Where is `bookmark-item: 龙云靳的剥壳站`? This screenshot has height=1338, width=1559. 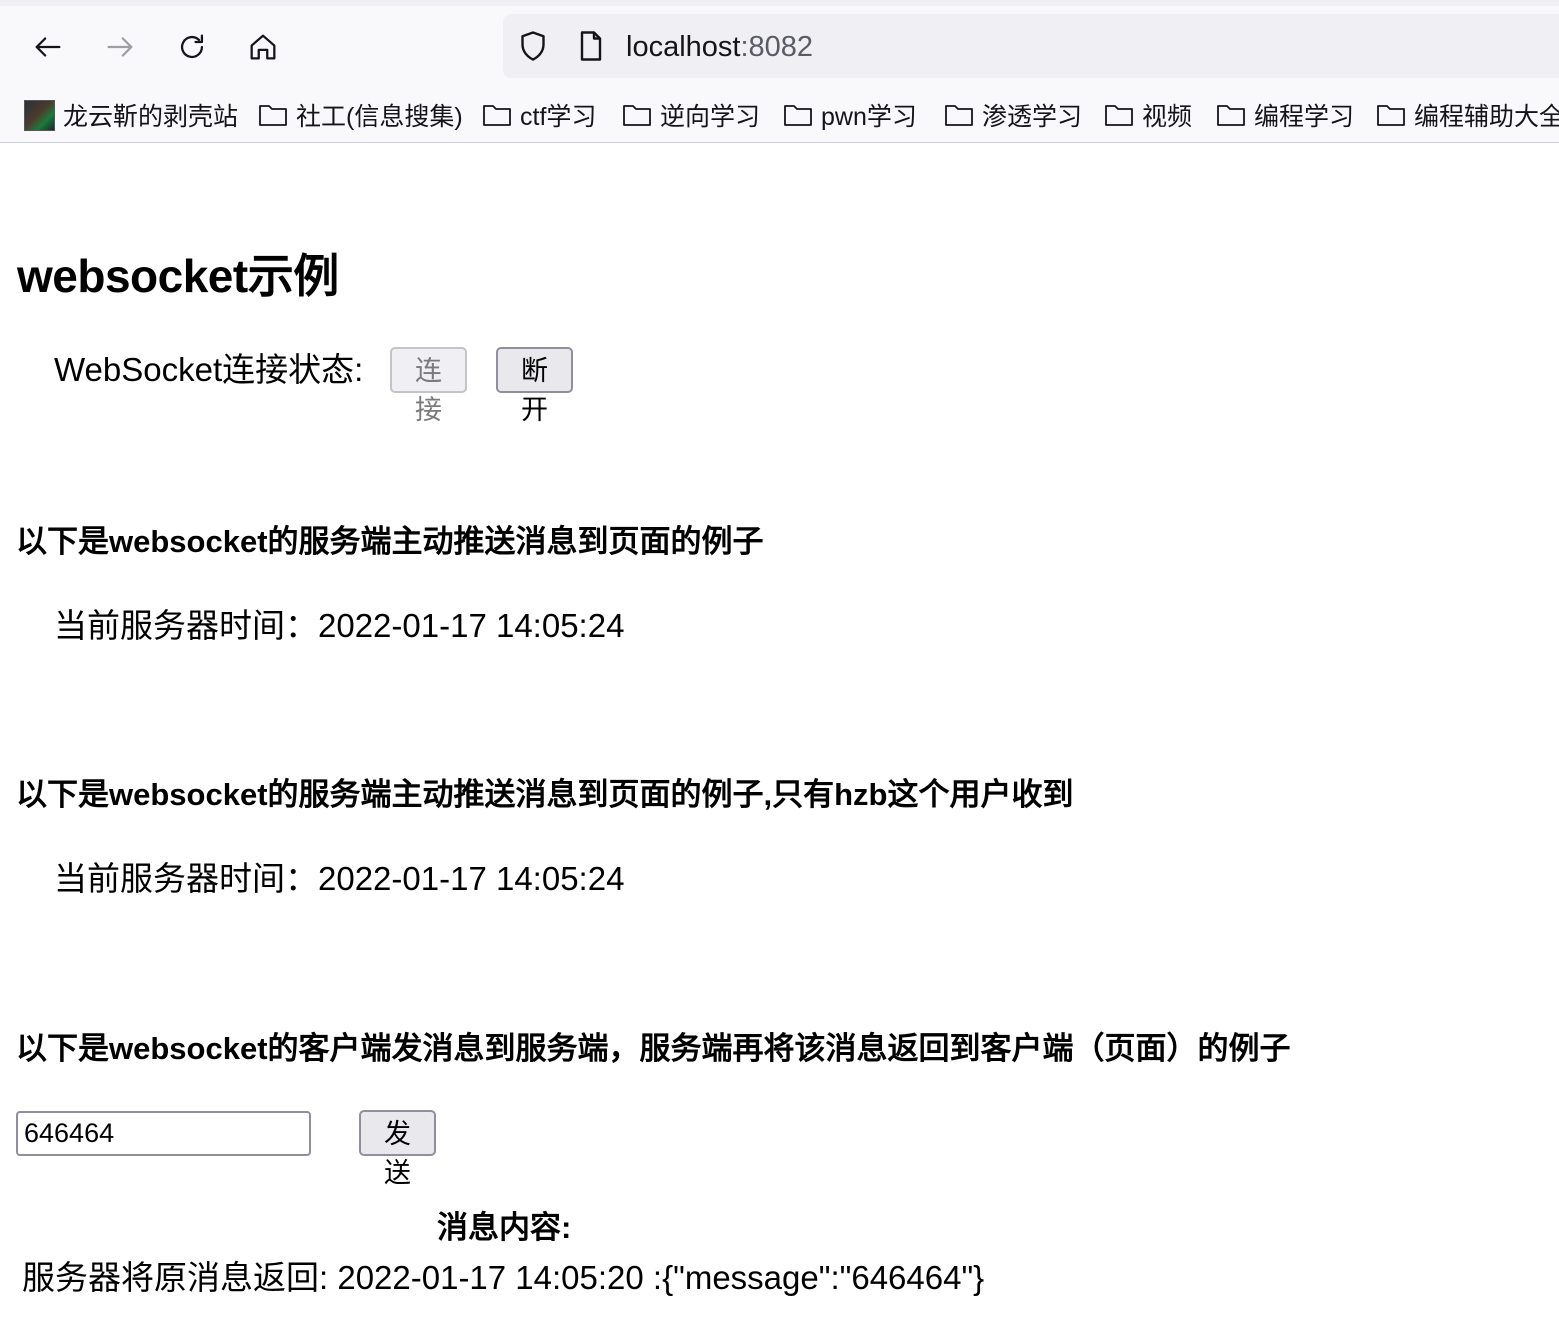
bookmark-item: 龙云靳的剥壳站 is located at coordinates (131, 115).